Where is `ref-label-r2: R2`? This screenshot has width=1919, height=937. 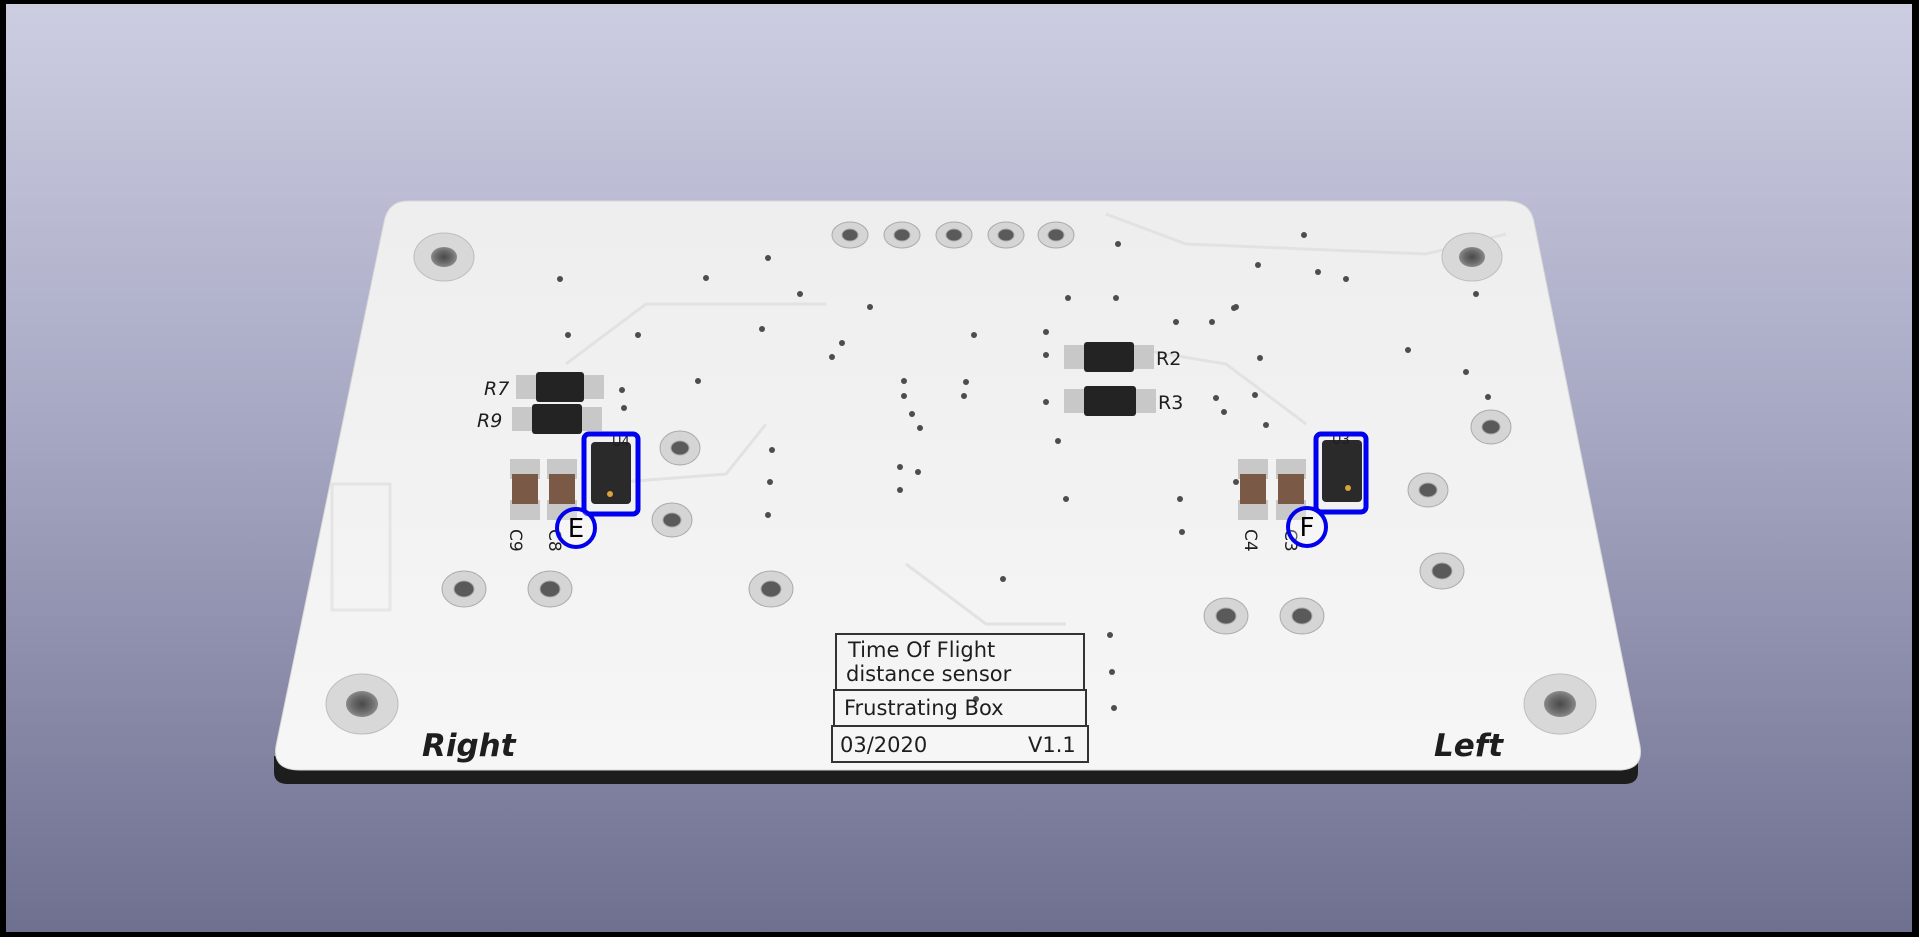 ref-label-r2: R2 is located at coordinates (1168, 359).